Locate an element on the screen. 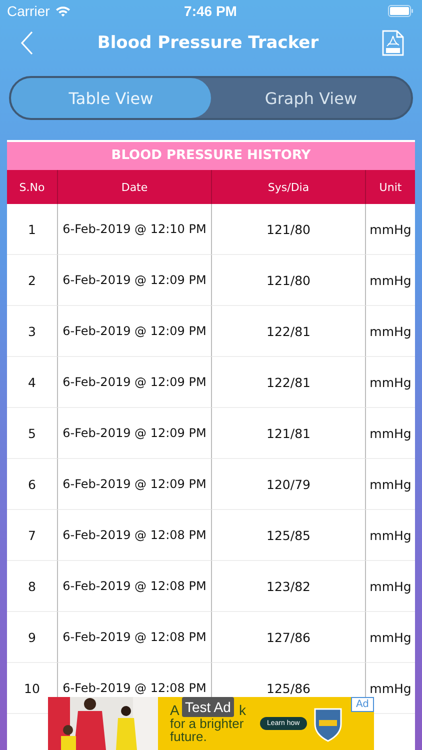 The width and height of the screenshot is (422, 750). table-cell: 4 is located at coordinates (32, 382).